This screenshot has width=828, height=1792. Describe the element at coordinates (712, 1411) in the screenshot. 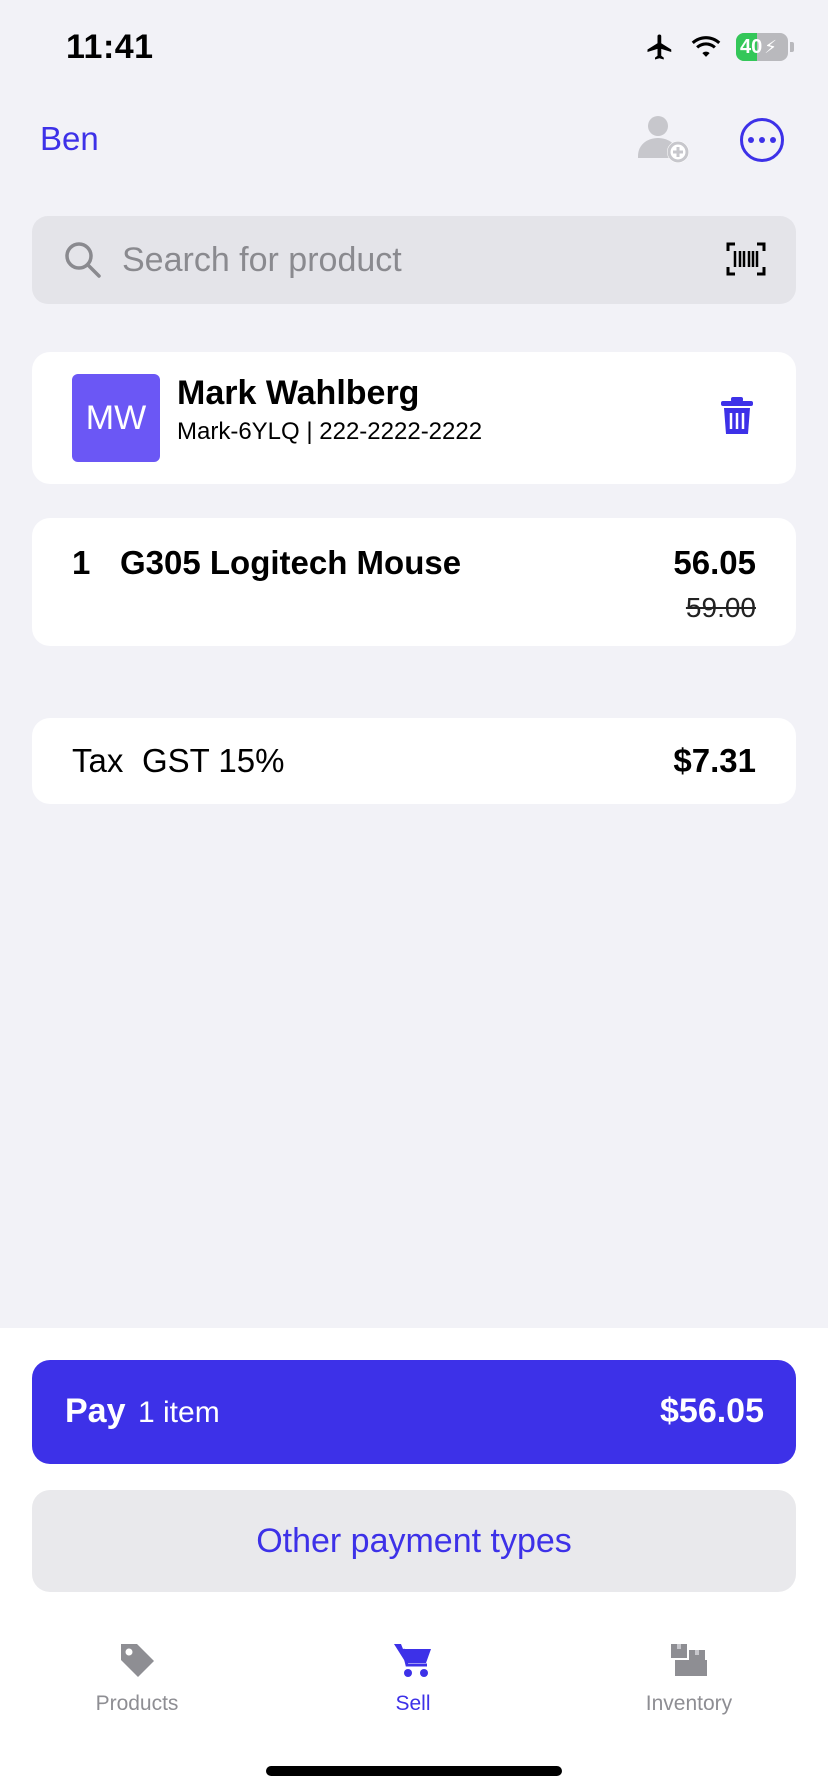

I see `pay-total: $56.05` at that location.